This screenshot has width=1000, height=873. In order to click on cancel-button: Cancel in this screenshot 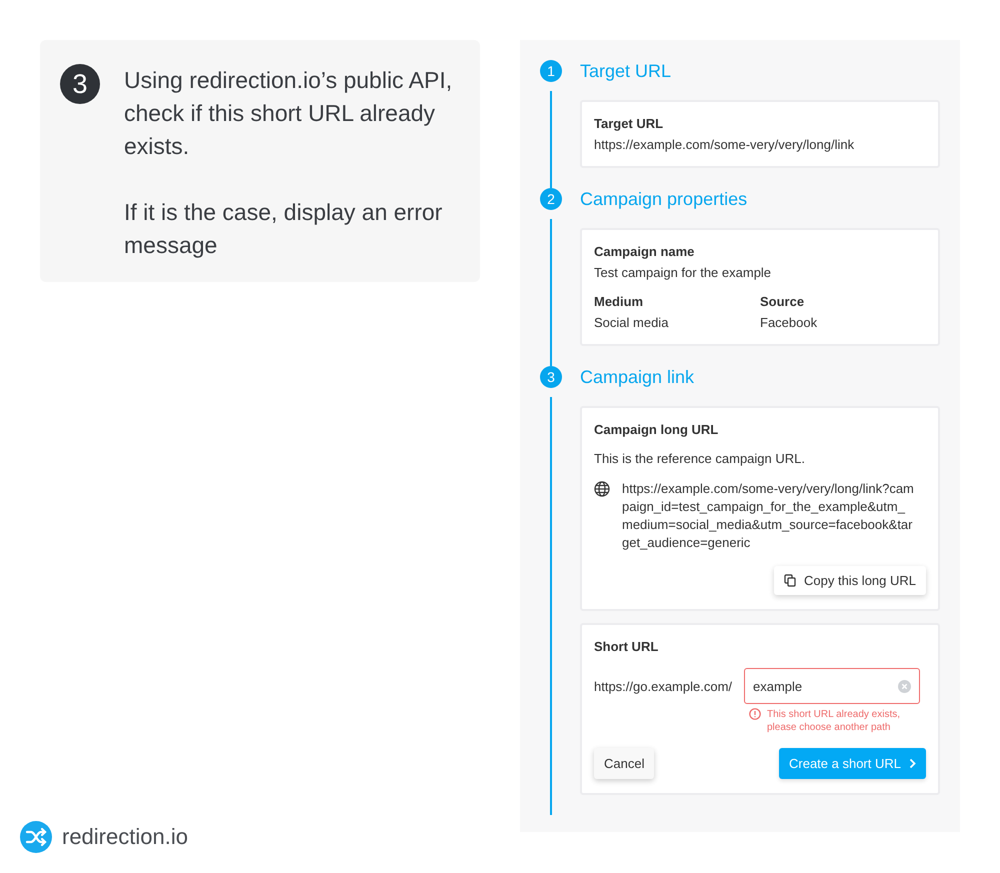, I will do `click(624, 763)`.